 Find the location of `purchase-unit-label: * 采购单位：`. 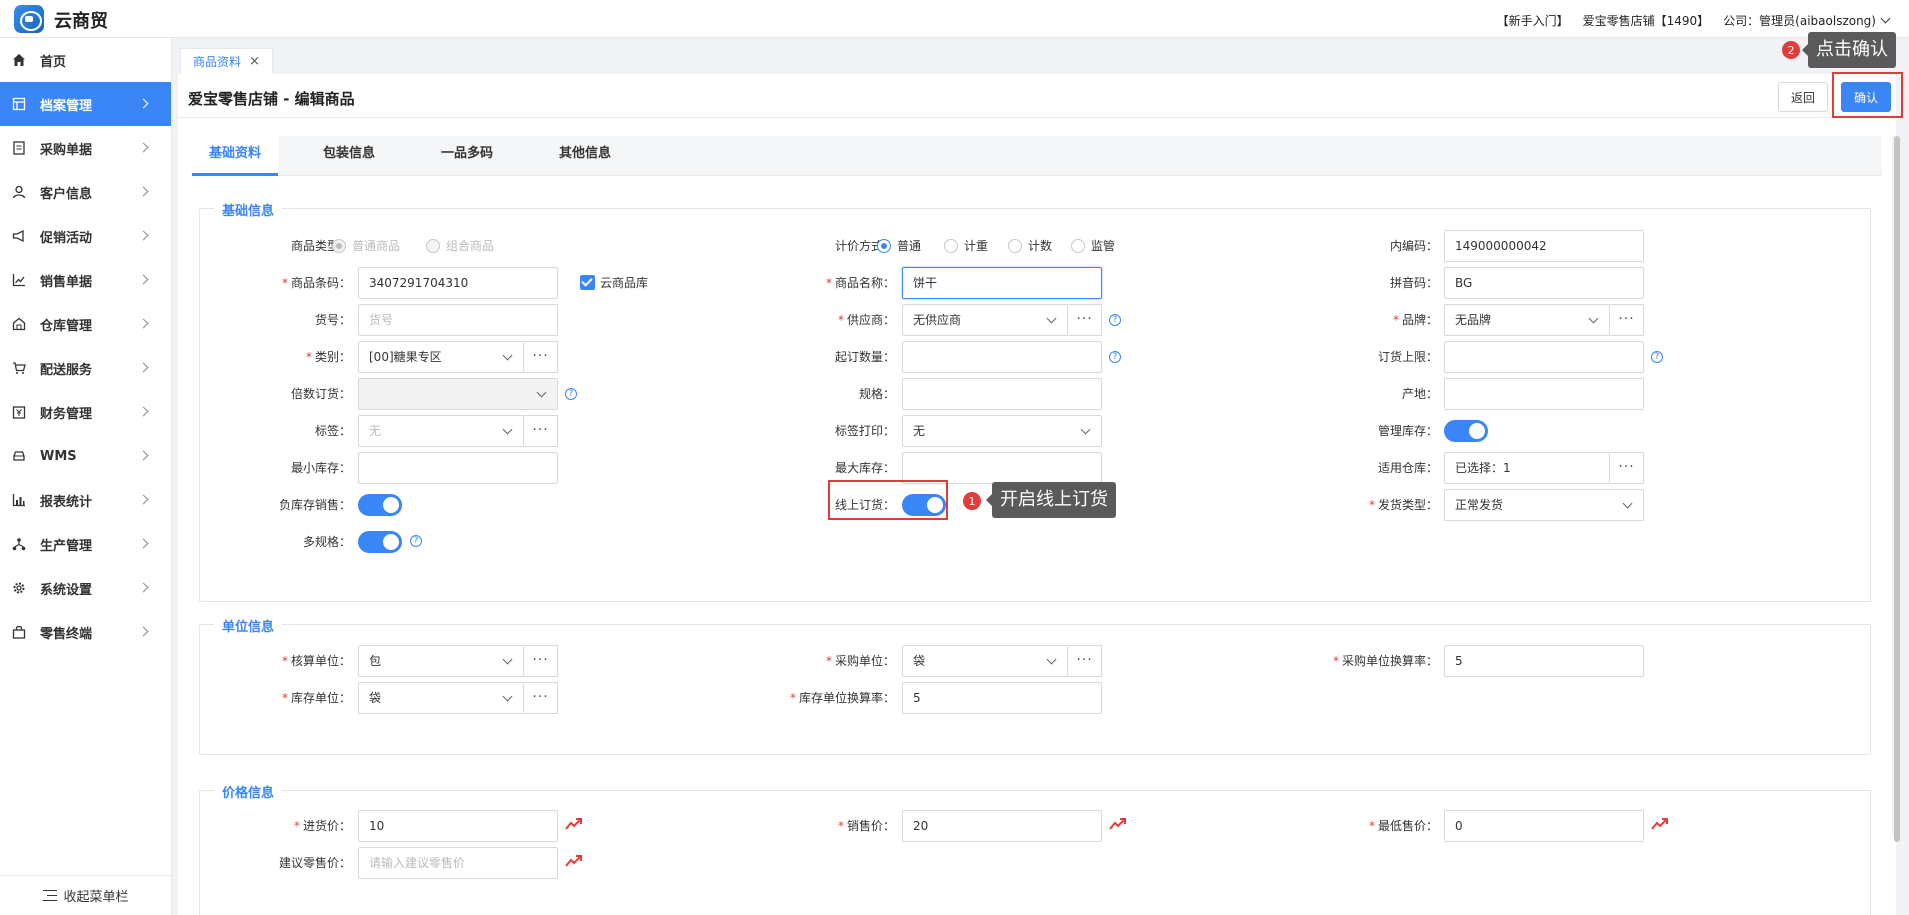

purchase-unit-label: * 采购单位： is located at coordinates (860, 661).